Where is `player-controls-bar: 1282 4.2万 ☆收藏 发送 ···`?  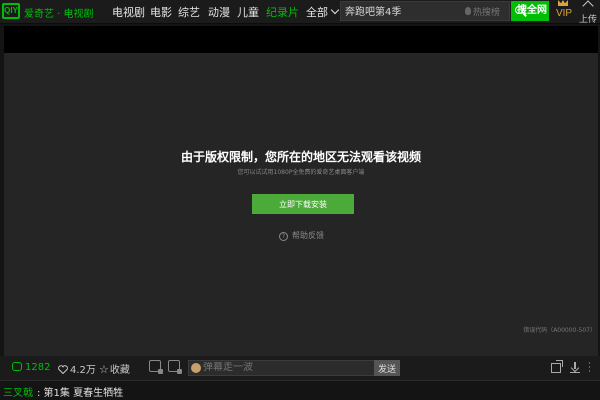 player-controls-bar: 1282 4.2万 ☆收藏 发送 ··· is located at coordinates (300, 368).